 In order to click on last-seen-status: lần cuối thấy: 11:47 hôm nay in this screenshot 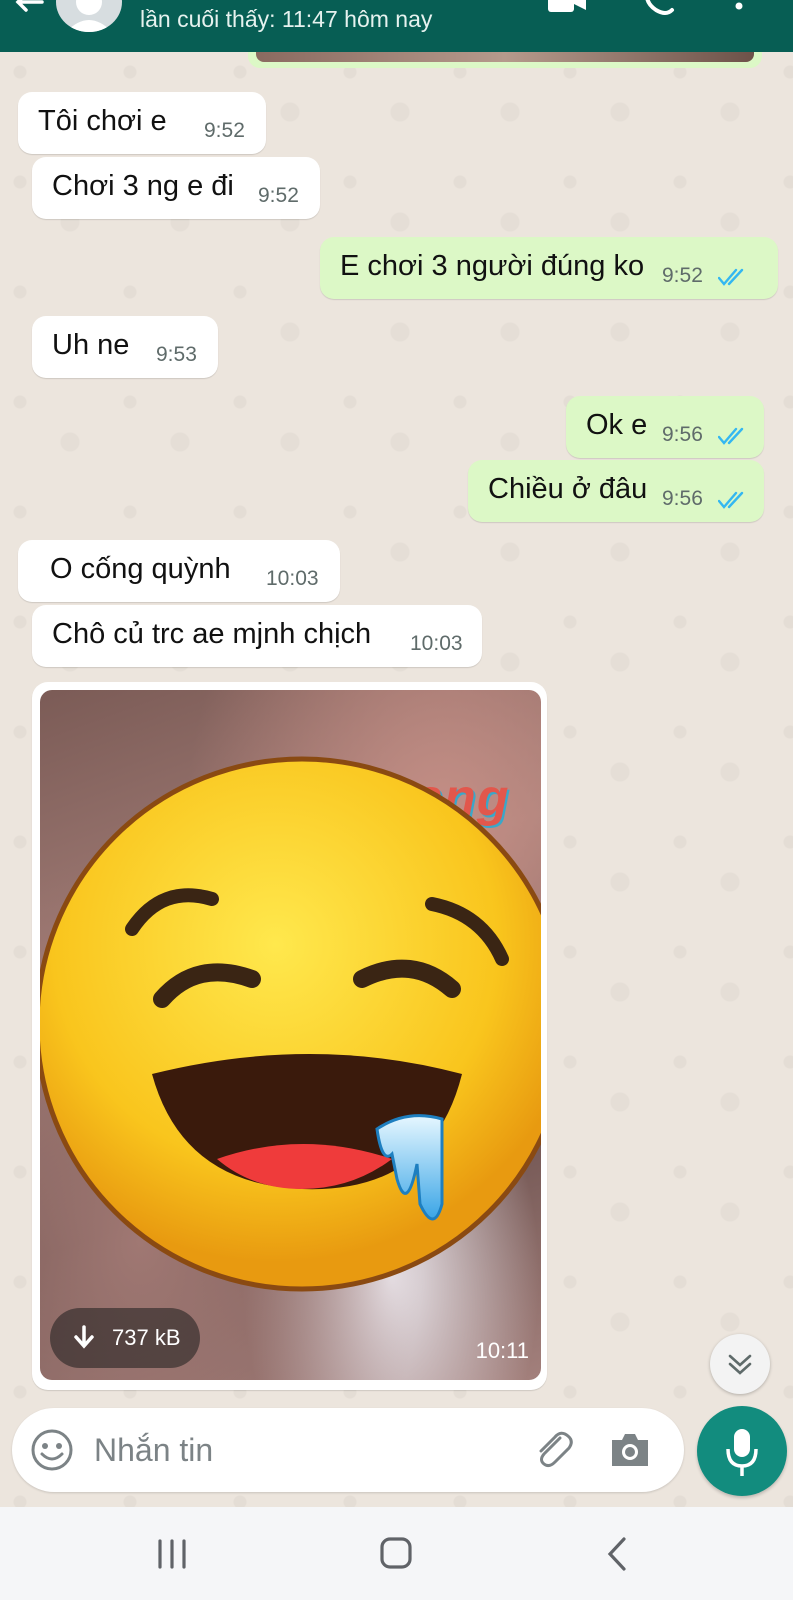, I will do `click(286, 19)`.